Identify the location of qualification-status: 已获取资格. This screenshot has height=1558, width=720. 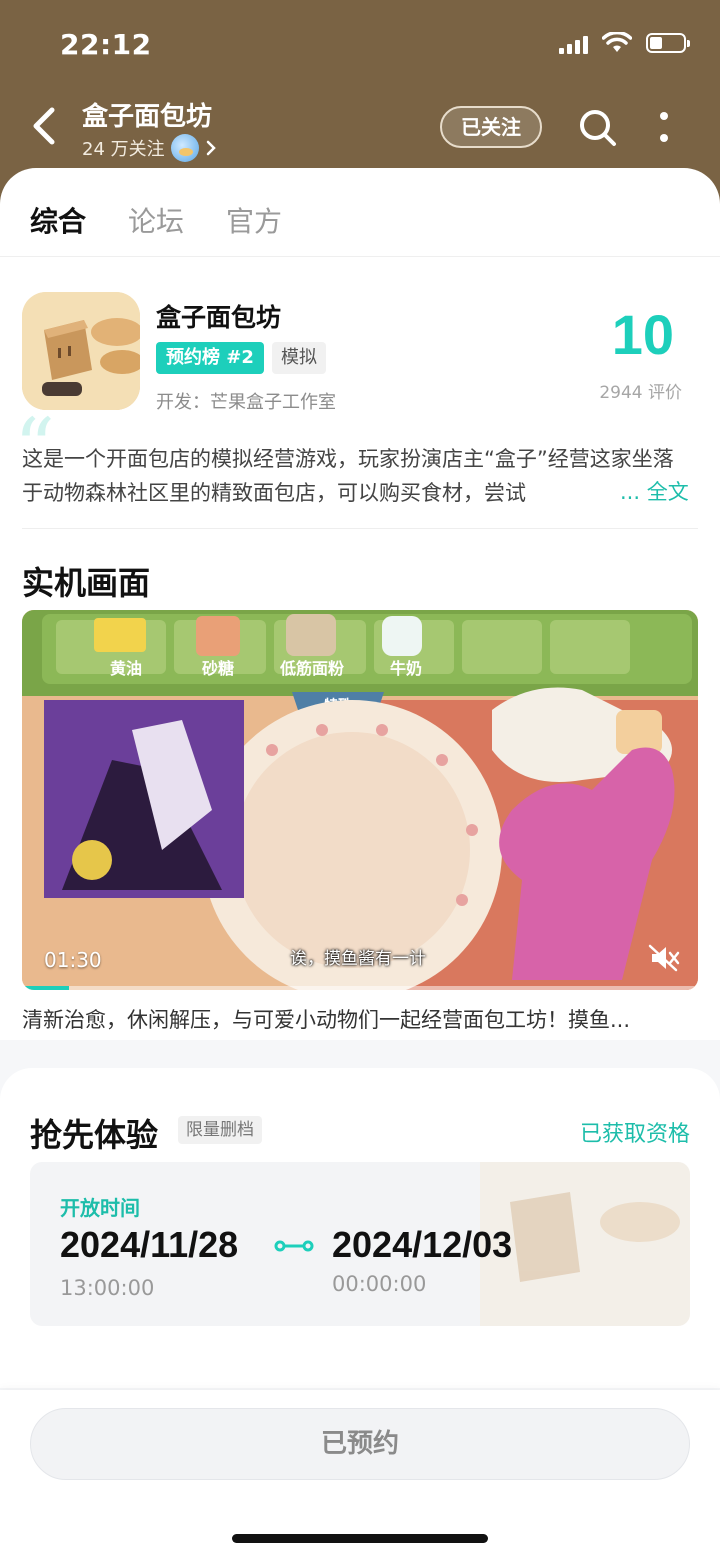
(635, 1132).